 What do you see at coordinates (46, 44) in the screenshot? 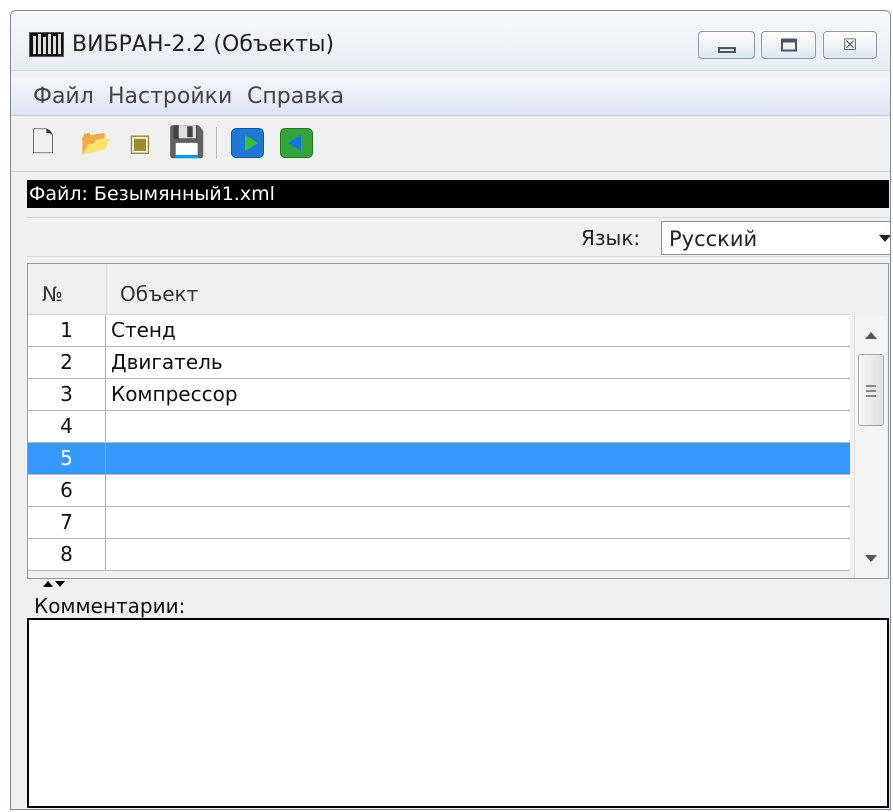
I see `app-equalizer-icon` at bounding box center [46, 44].